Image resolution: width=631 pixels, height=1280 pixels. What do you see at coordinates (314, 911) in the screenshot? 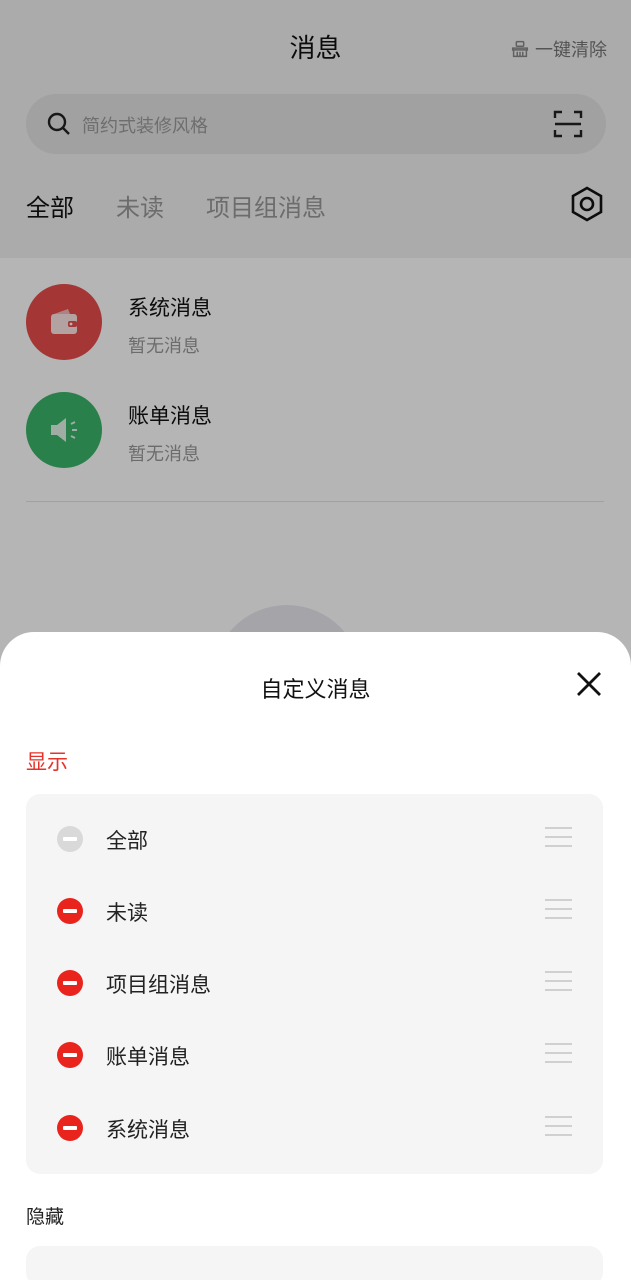
I see `list-item: 未读` at bounding box center [314, 911].